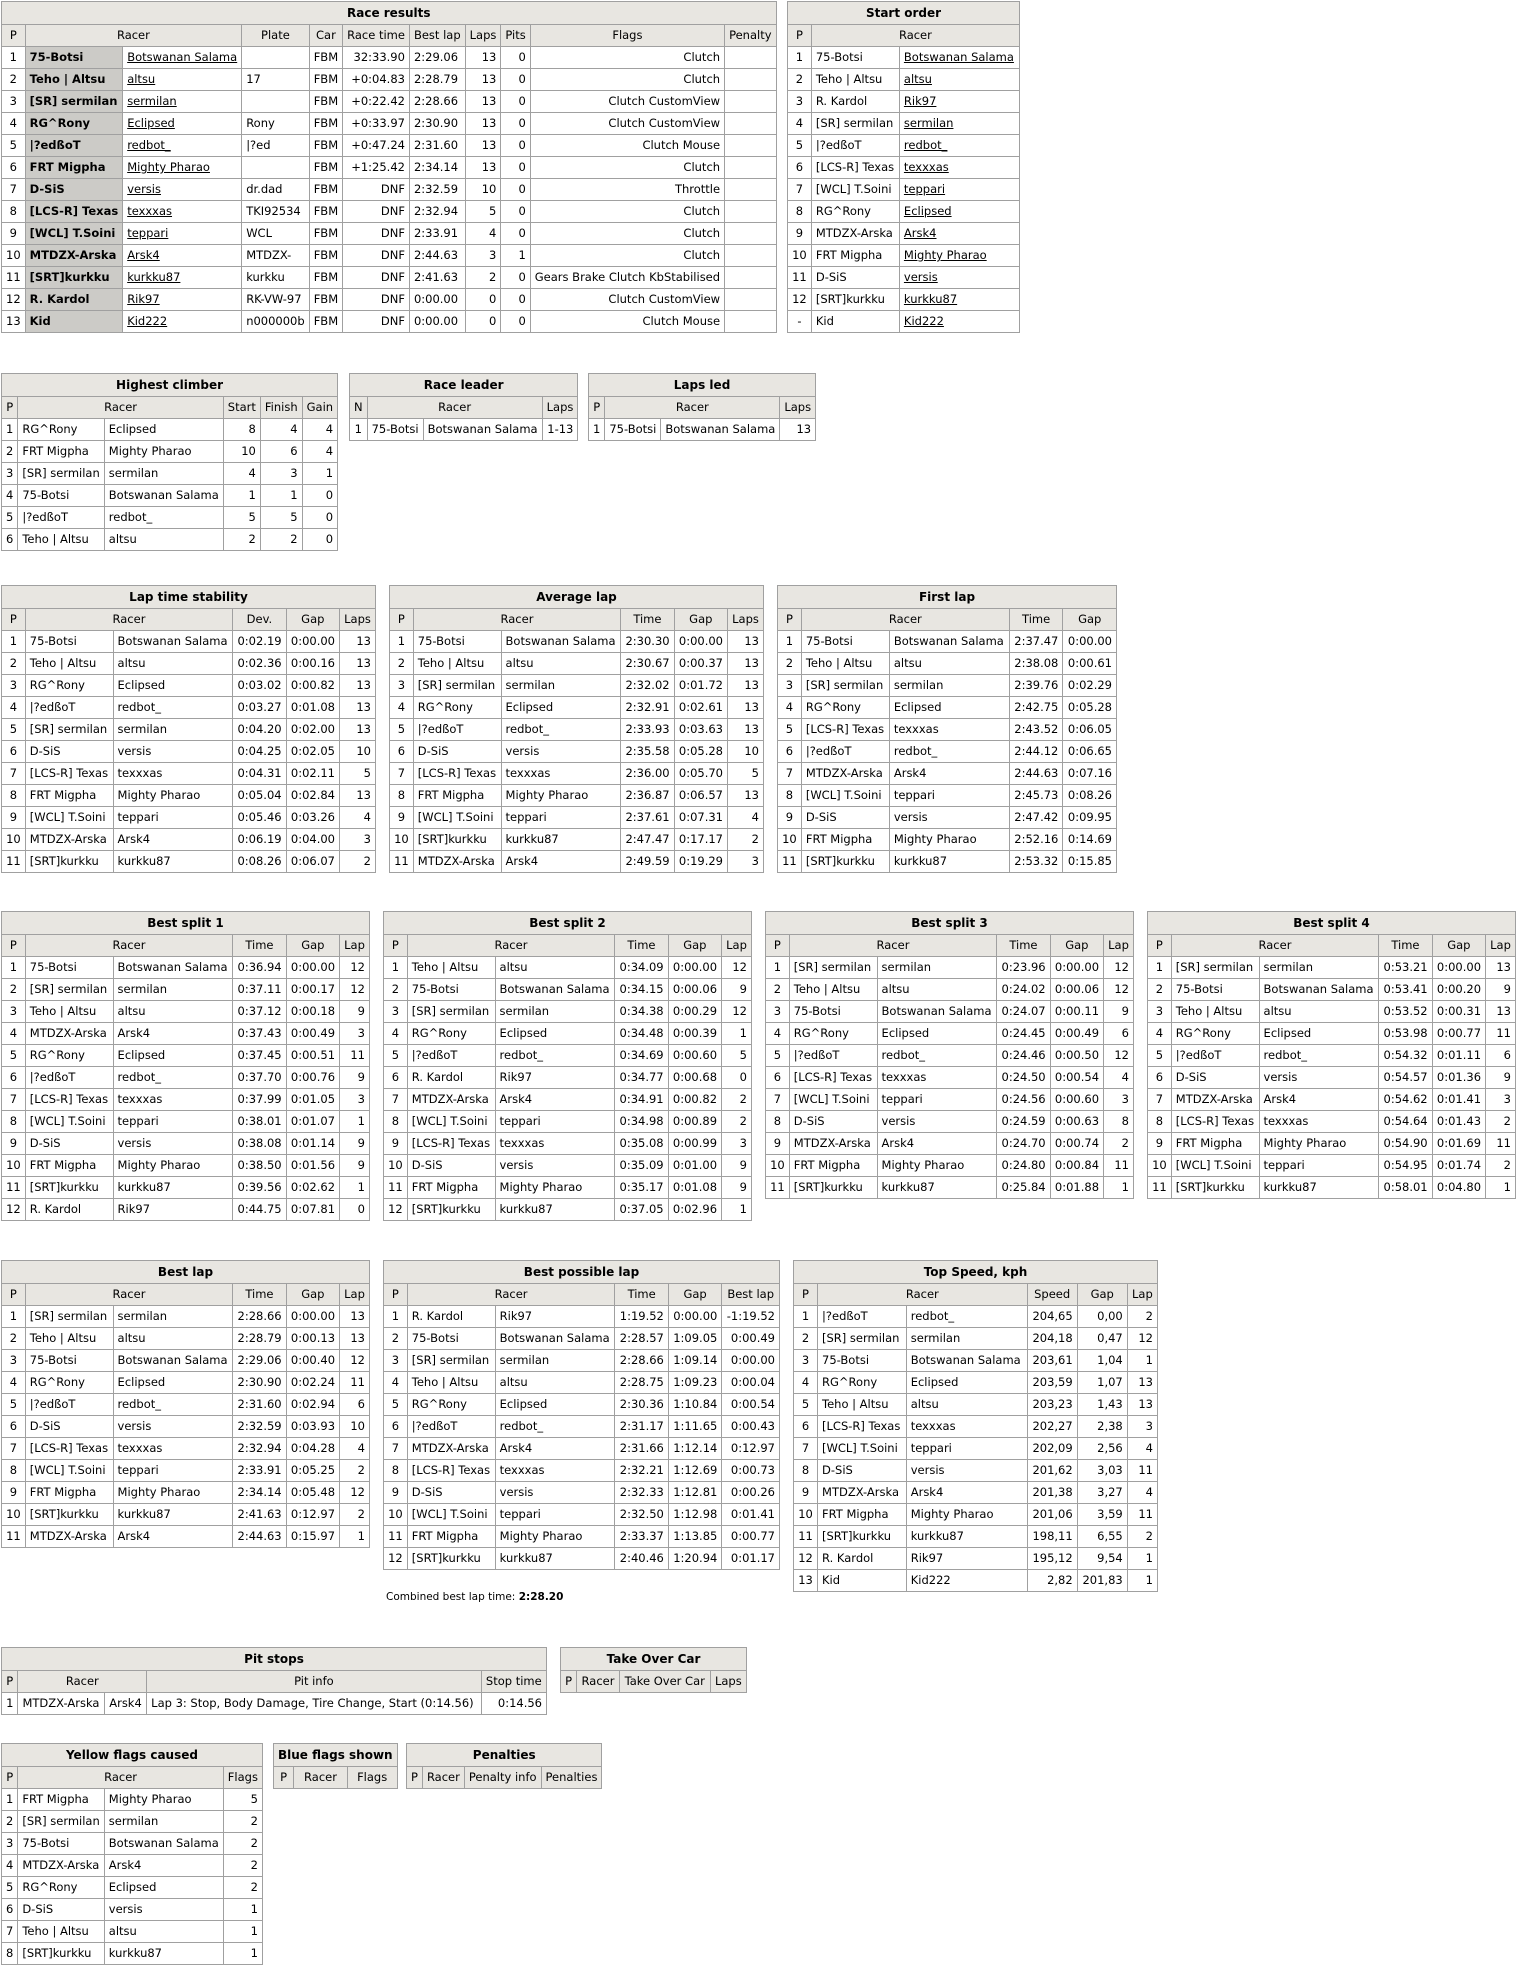 This screenshot has height=1977, width=1518. I want to click on racer-user-cell: Botswanan Salama, so click(173, 1360).